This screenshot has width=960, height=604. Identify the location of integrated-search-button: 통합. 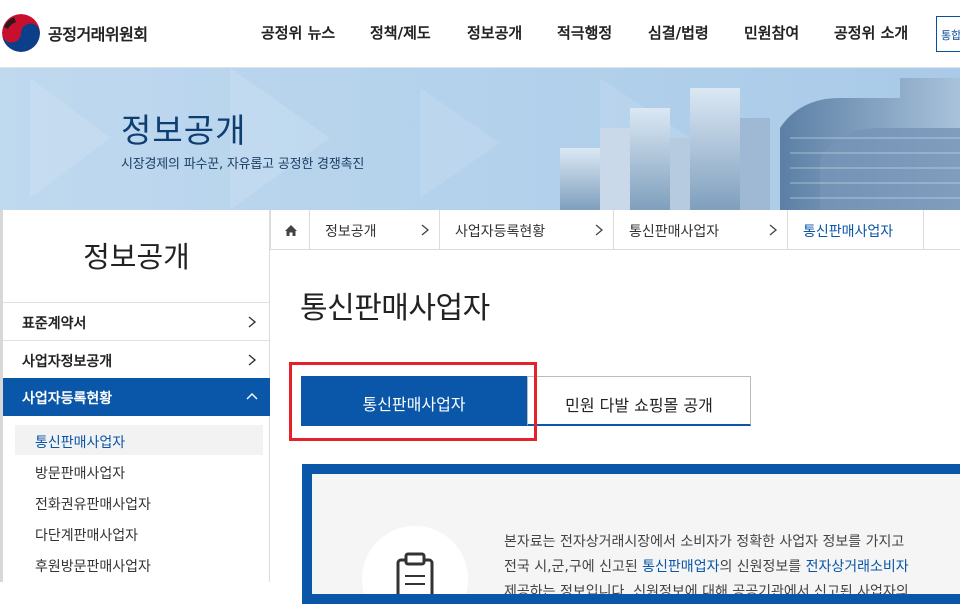
(948, 34).